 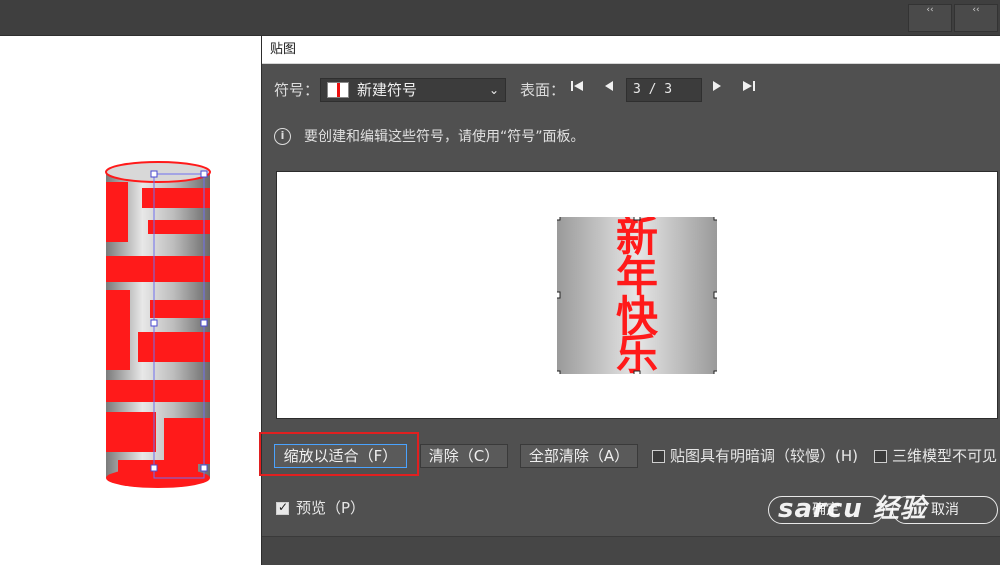 What do you see at coordinates (852, 509) in the screenshot?
I see `watermark-logo: sarcu 经验` at bounding box center [852, 509].